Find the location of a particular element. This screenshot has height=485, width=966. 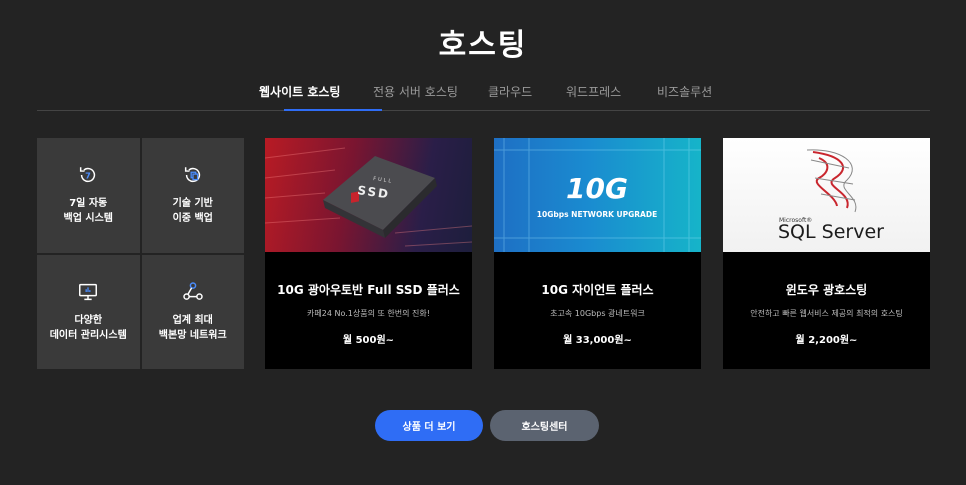

ssd-banner-image: FULL SSD is located at coordinates (368, 195).